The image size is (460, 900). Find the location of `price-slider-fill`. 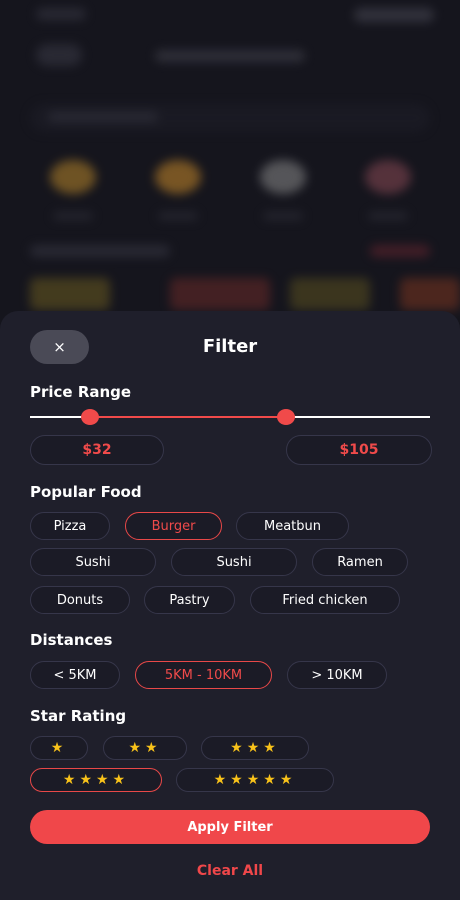

price-slider-fill is located at coordinates (188, 417).